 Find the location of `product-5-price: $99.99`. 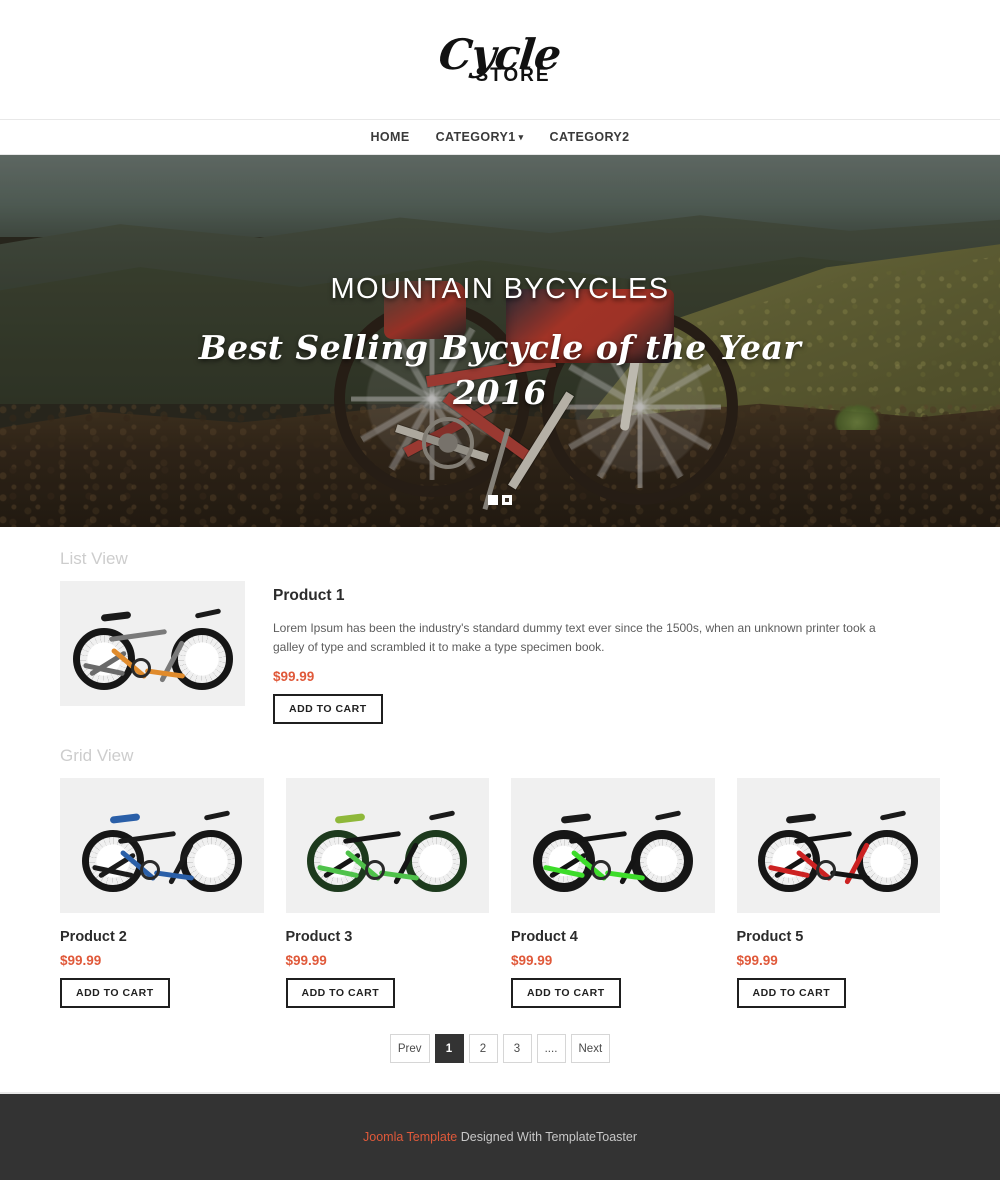

product-5-price: $99.99 is located at coordinates (757, 961).